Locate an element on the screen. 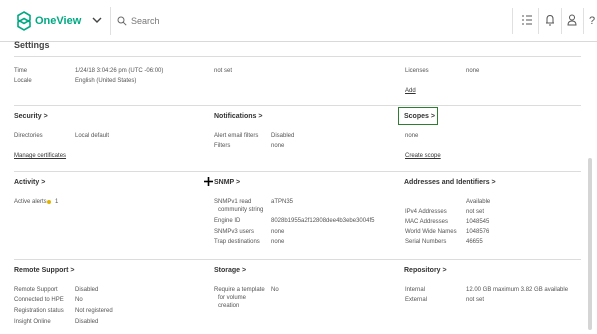 This screenshot has width=597, height=334. available-column-header: Available is located at coordinates (478, 202).